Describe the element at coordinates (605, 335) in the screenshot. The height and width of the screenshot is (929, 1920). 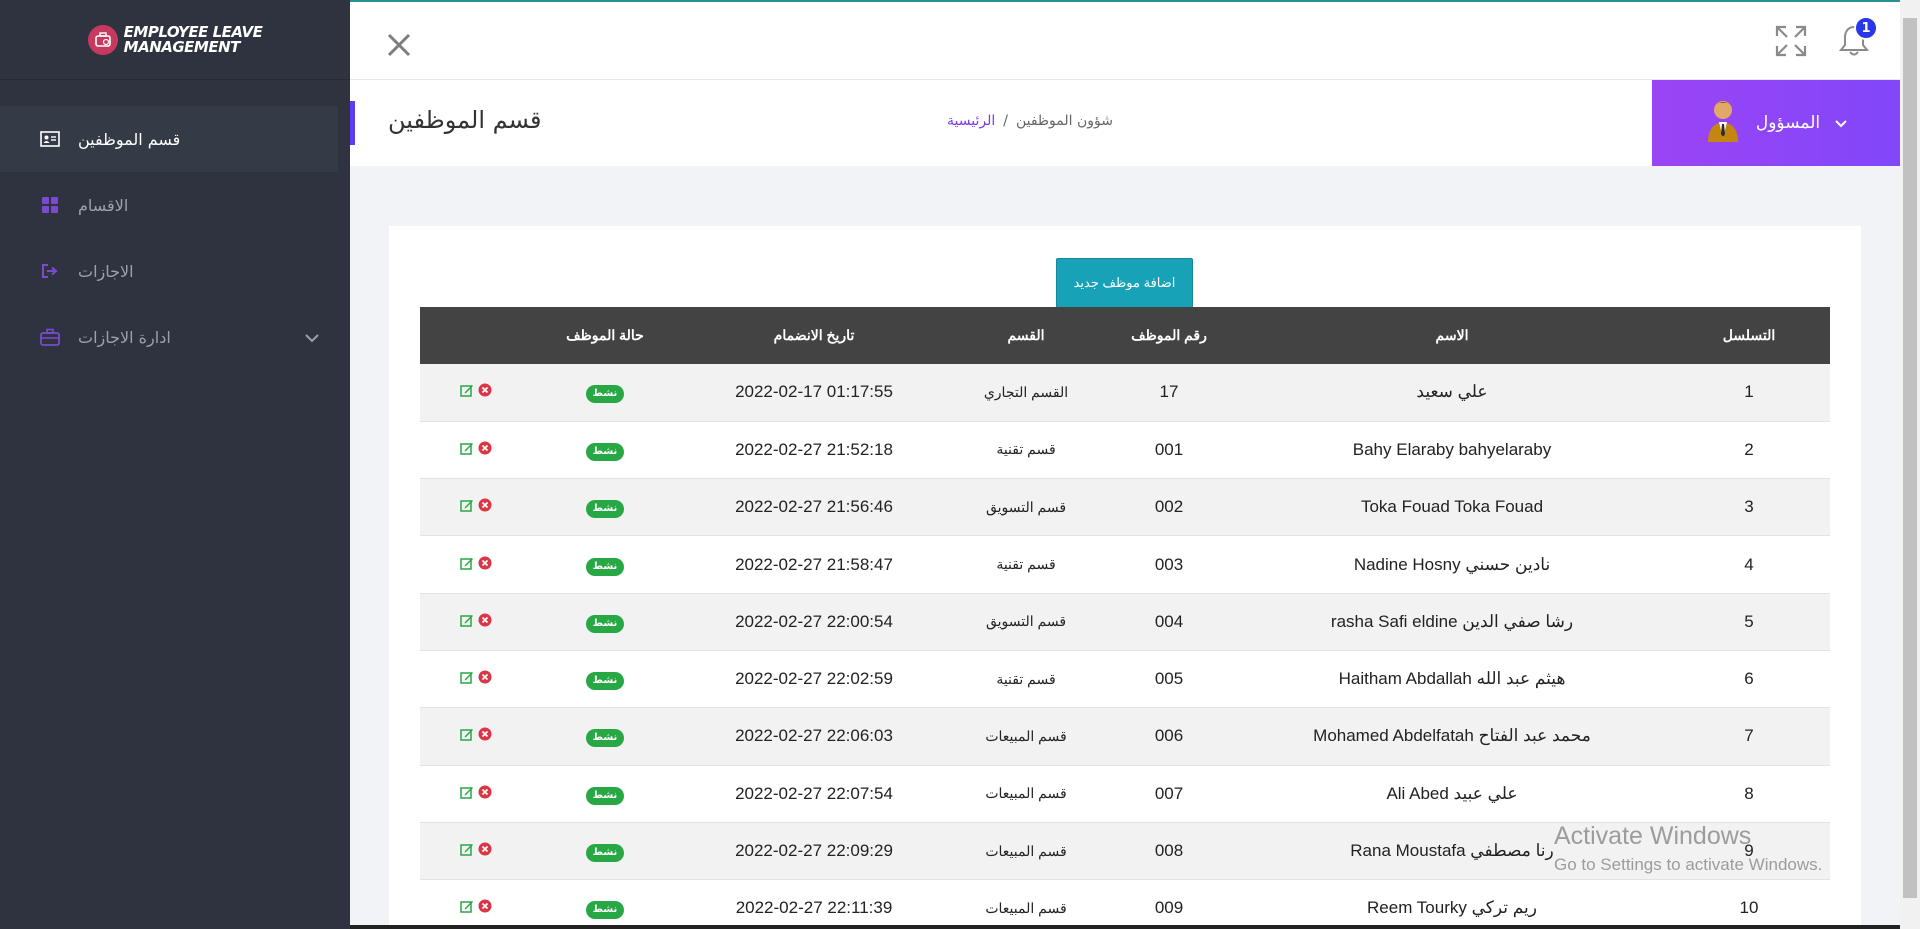
I see `header-status: حالة الموظف` at that location.